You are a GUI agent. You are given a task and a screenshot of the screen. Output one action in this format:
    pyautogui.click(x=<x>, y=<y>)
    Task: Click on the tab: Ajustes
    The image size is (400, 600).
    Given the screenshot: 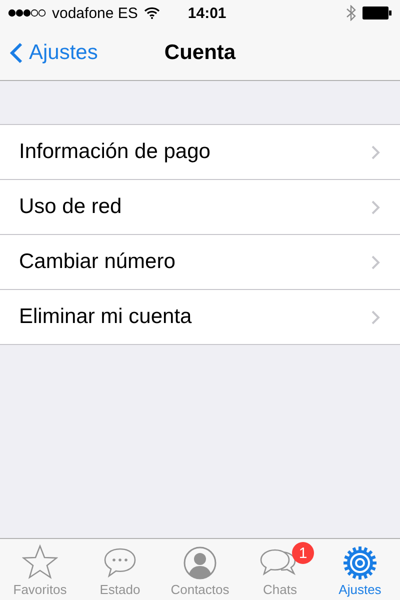 What is the action you would take?
    pyautogui.click(x=360, y=569)
    